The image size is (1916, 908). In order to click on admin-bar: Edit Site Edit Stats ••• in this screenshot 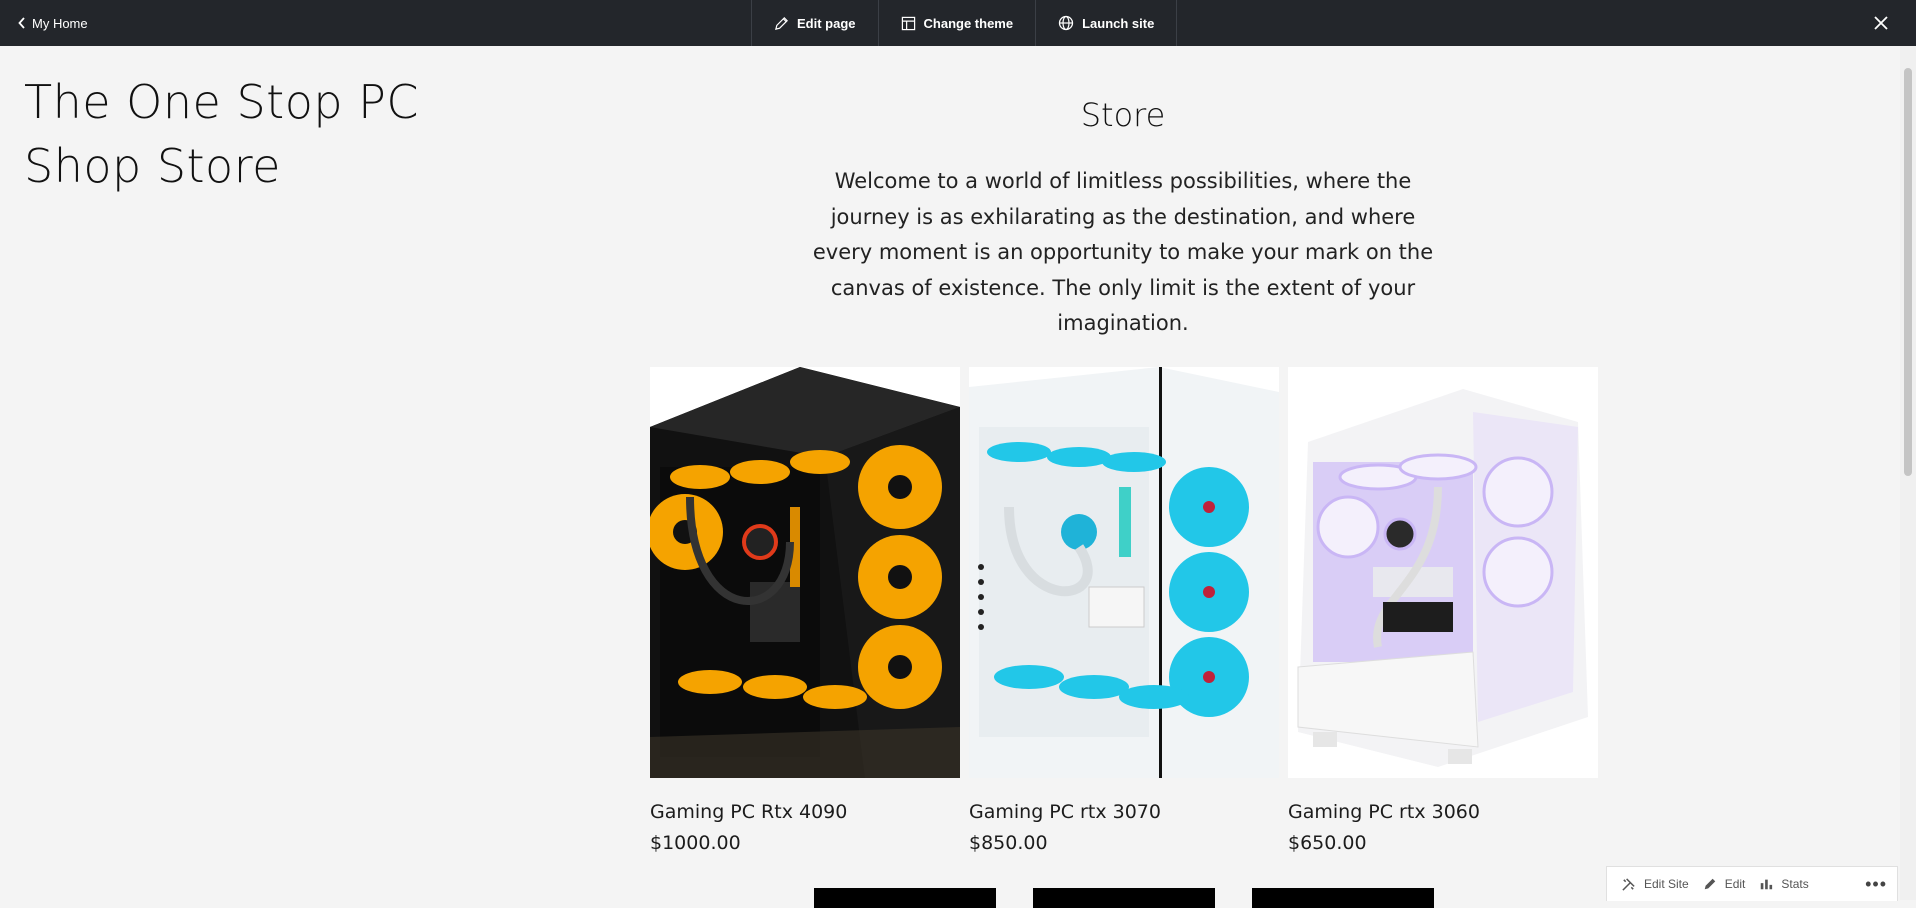, I will do `click(1752, 883)`.